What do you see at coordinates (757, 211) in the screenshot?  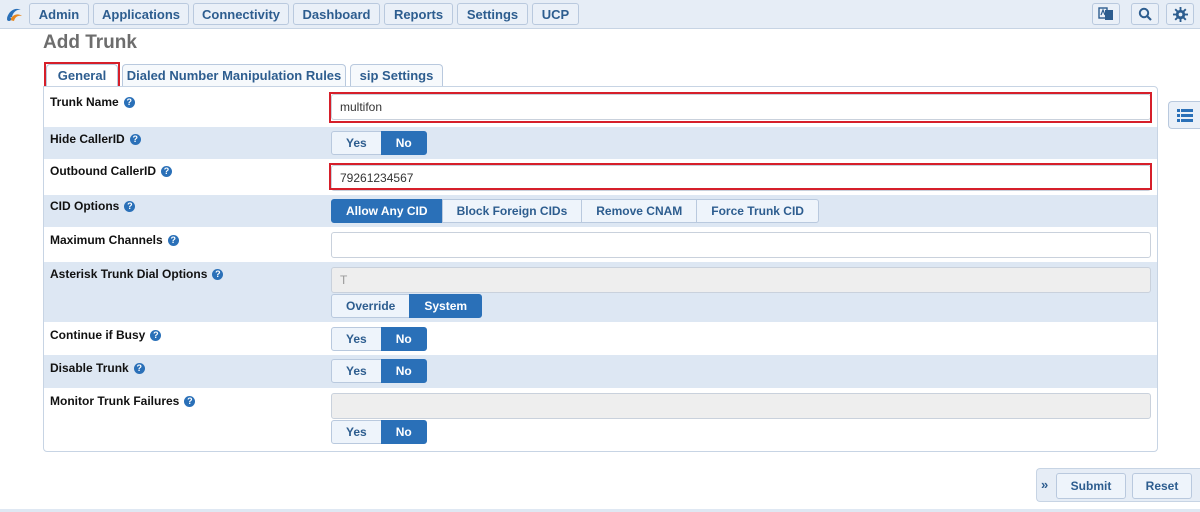 I see `cid-force-trunk: Force Trunk CID` at bounding box center [757, 211].